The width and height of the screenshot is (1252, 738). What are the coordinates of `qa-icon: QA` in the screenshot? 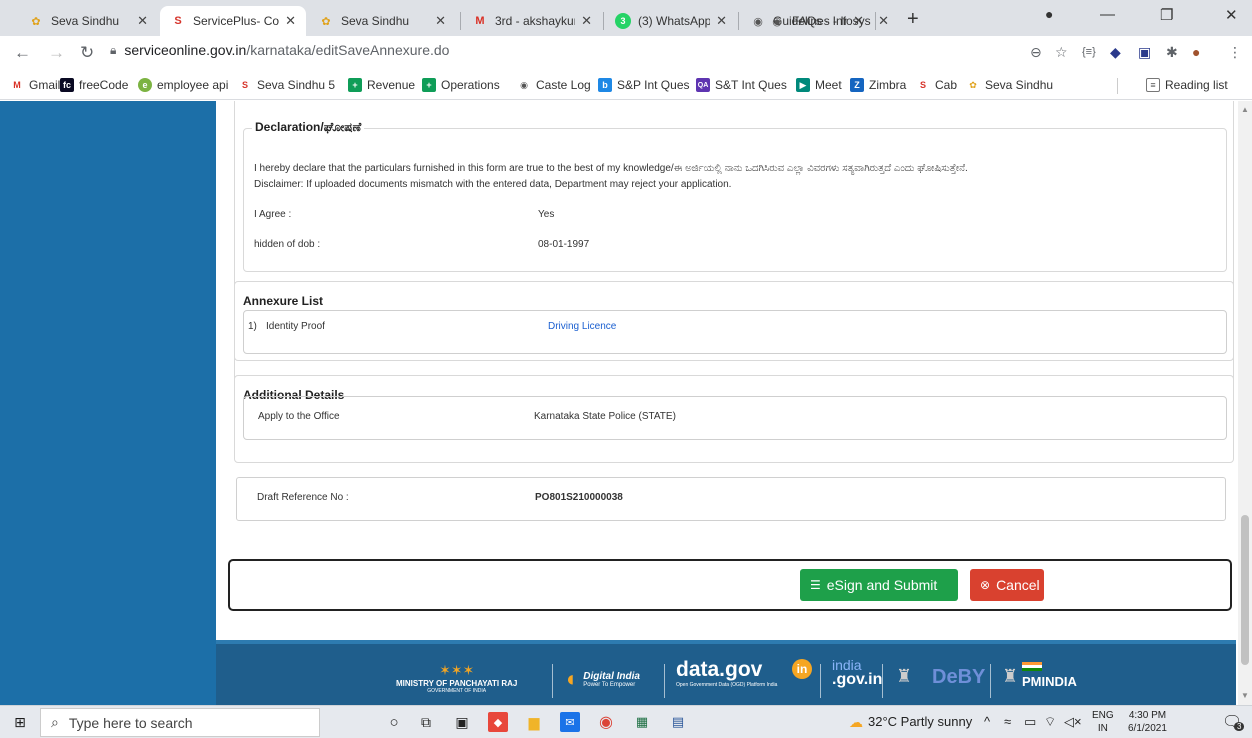 It's located at (703, 85).